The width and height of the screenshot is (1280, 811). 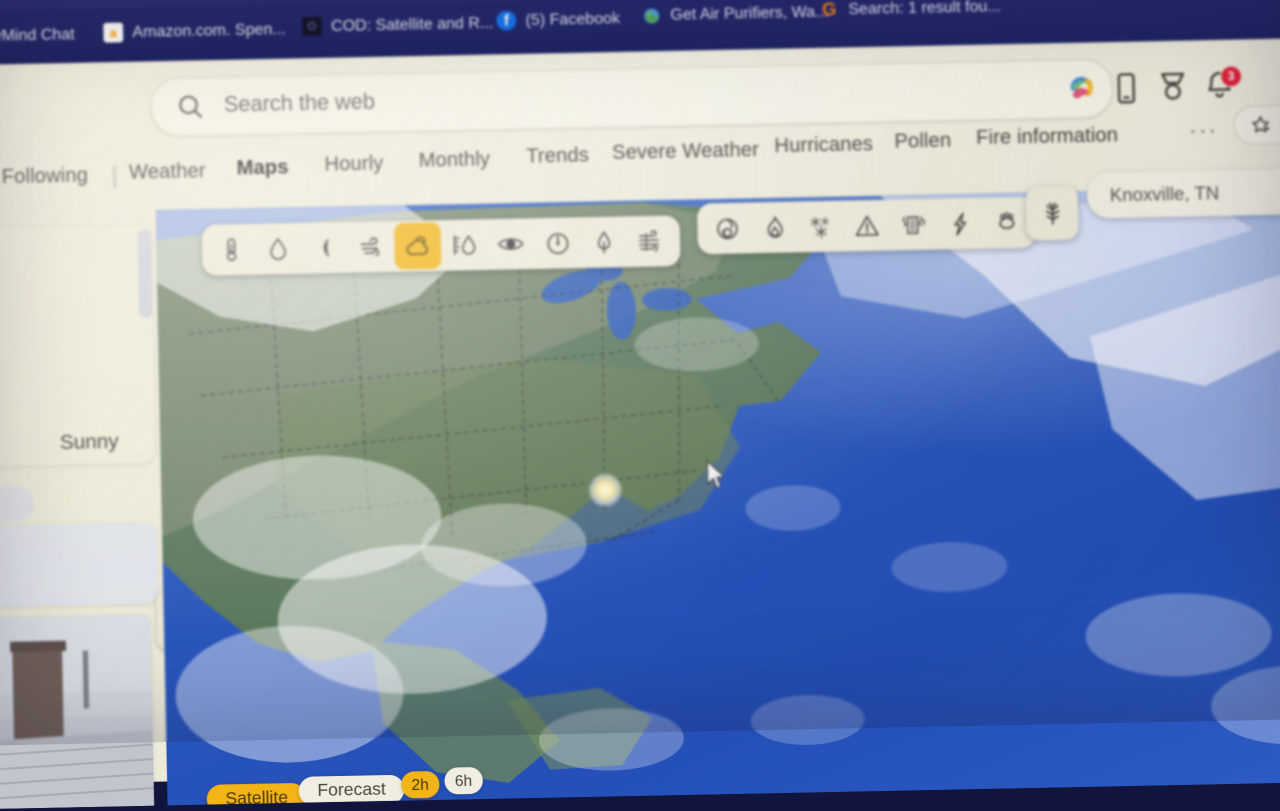 I want to click on nav-divider, so click(x=114, y=177).